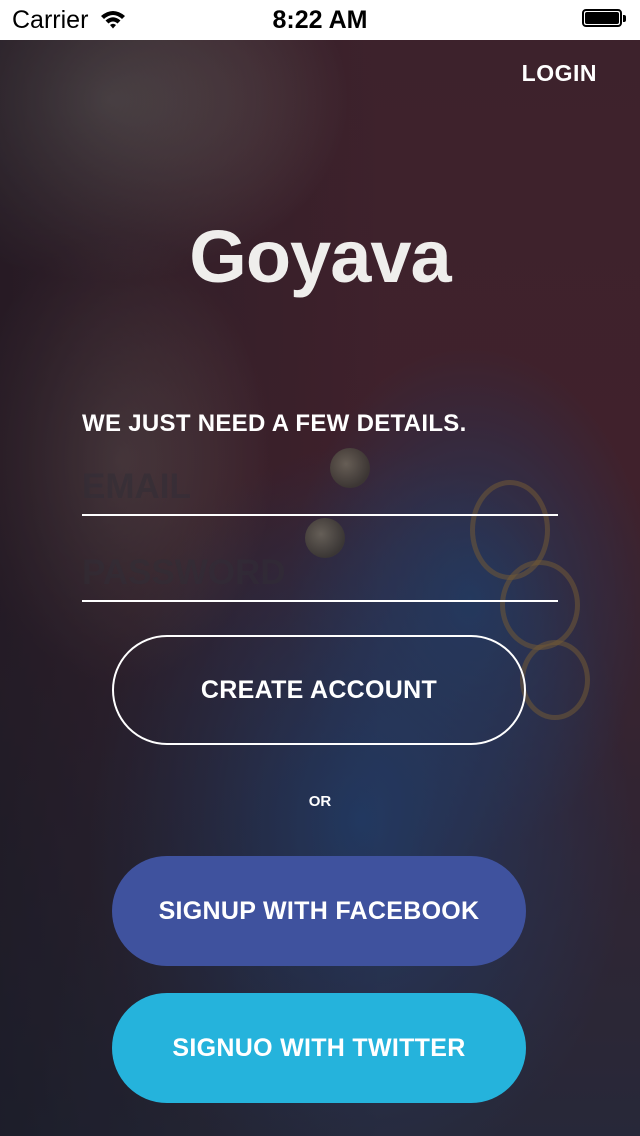 The image size is (640, 1136). I want to click on create-account-label: CREATE ACCOUNT, so click(319, 689).